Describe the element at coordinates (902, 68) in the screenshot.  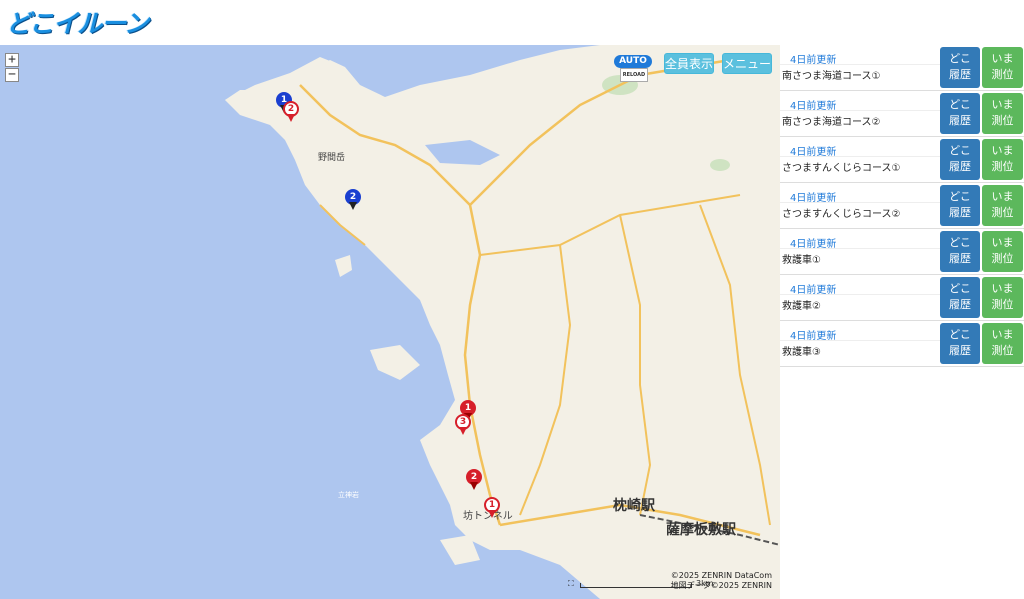
I see `device-row: 4日前更新 南さつま海道コース① どこ 履歴 いま 測位` at that location.